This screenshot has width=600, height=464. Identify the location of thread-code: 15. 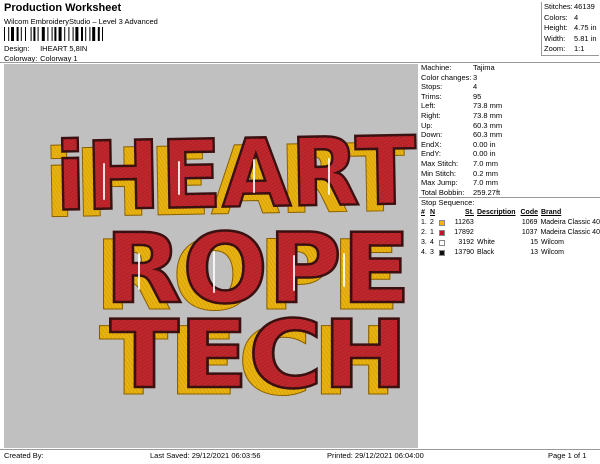
(534, 243).